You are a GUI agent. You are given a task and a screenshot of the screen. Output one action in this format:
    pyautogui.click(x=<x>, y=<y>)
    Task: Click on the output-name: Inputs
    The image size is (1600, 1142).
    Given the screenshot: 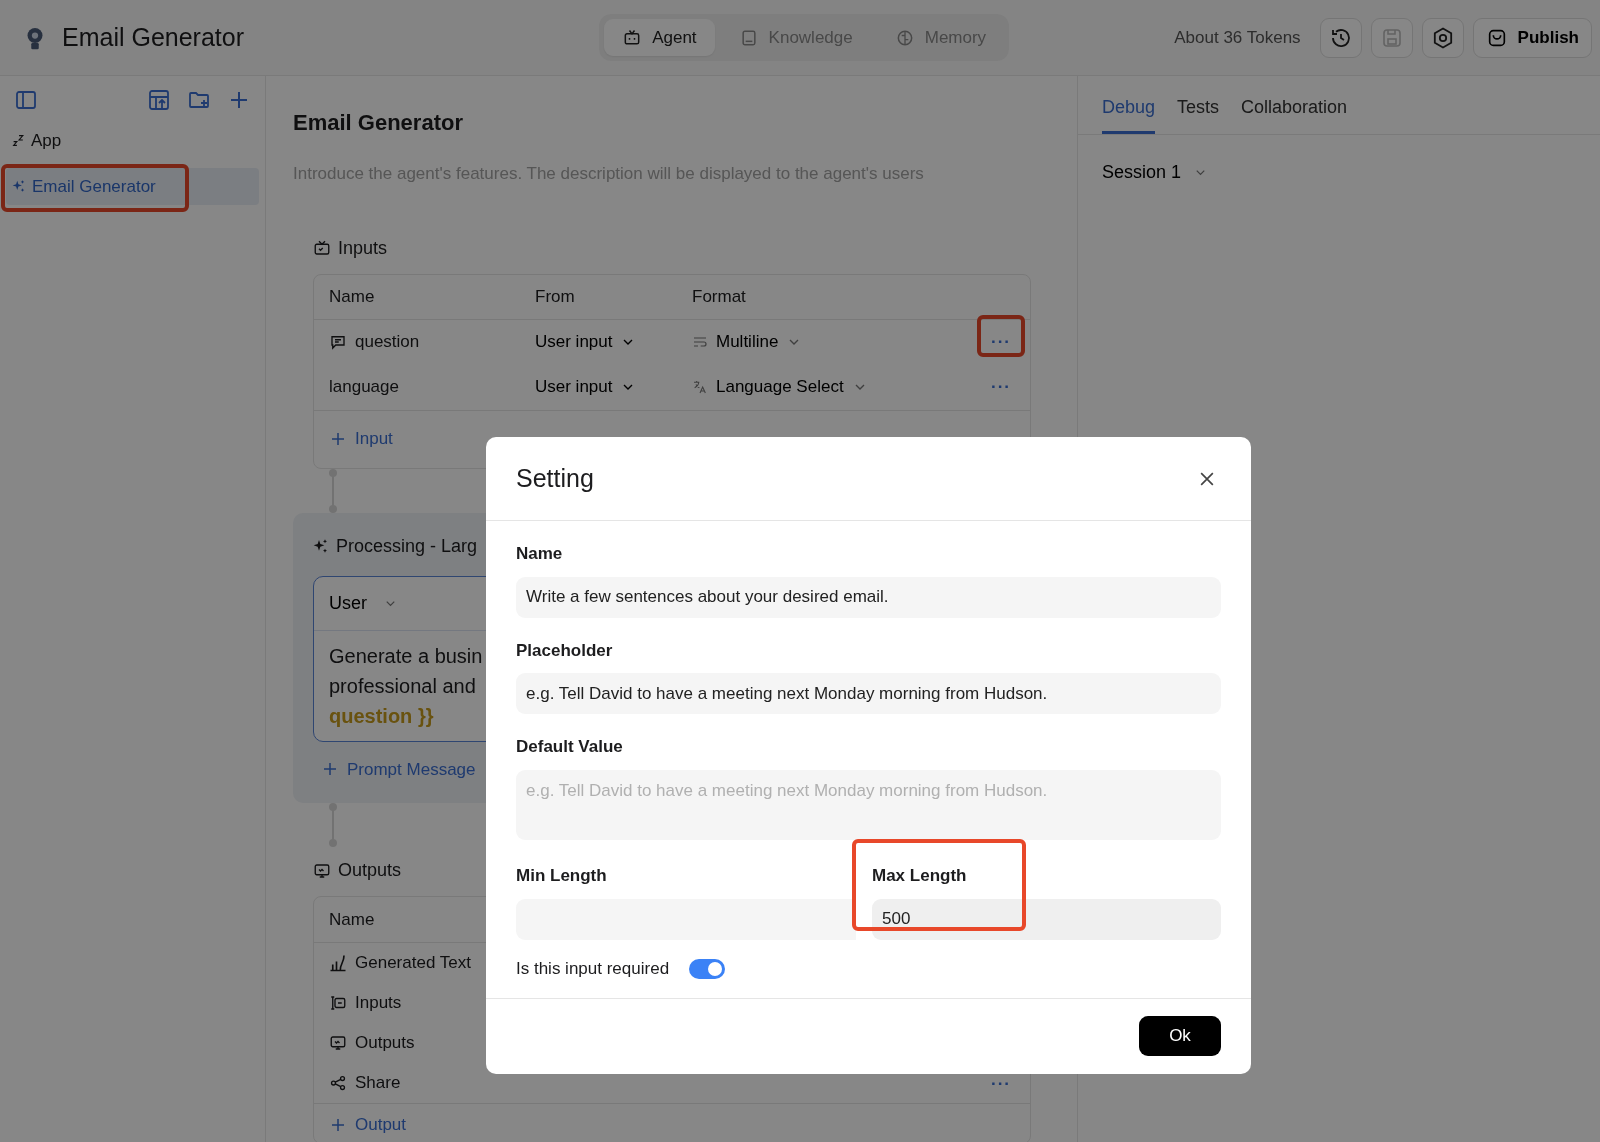 What is the action you would take?
    pyautogui.click(x=378, y=1003)
    